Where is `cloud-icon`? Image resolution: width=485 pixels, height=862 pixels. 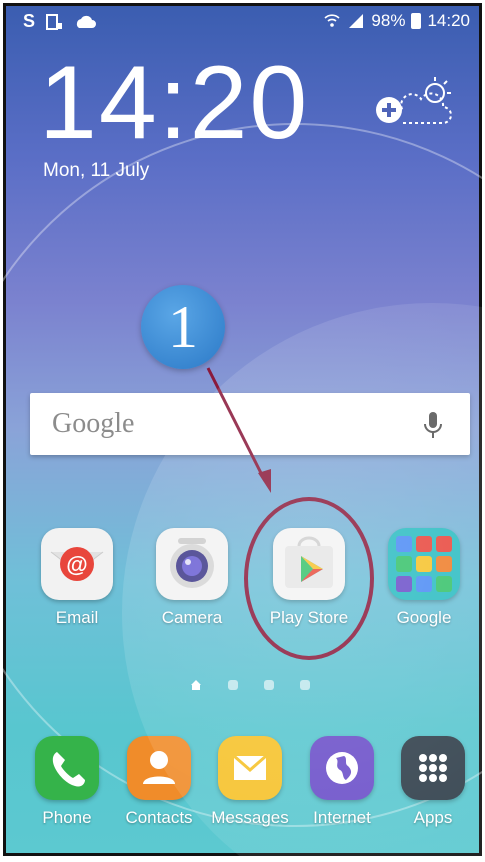 cloud-icon is located at coordinates (86, 21).